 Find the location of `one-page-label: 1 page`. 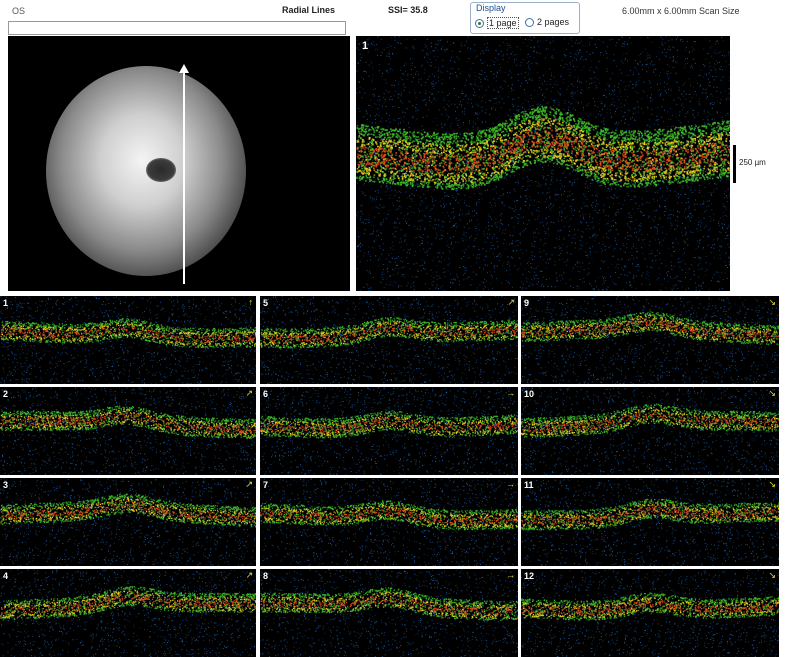

one-page-label: 1 page is located at coordinates (503, 23).